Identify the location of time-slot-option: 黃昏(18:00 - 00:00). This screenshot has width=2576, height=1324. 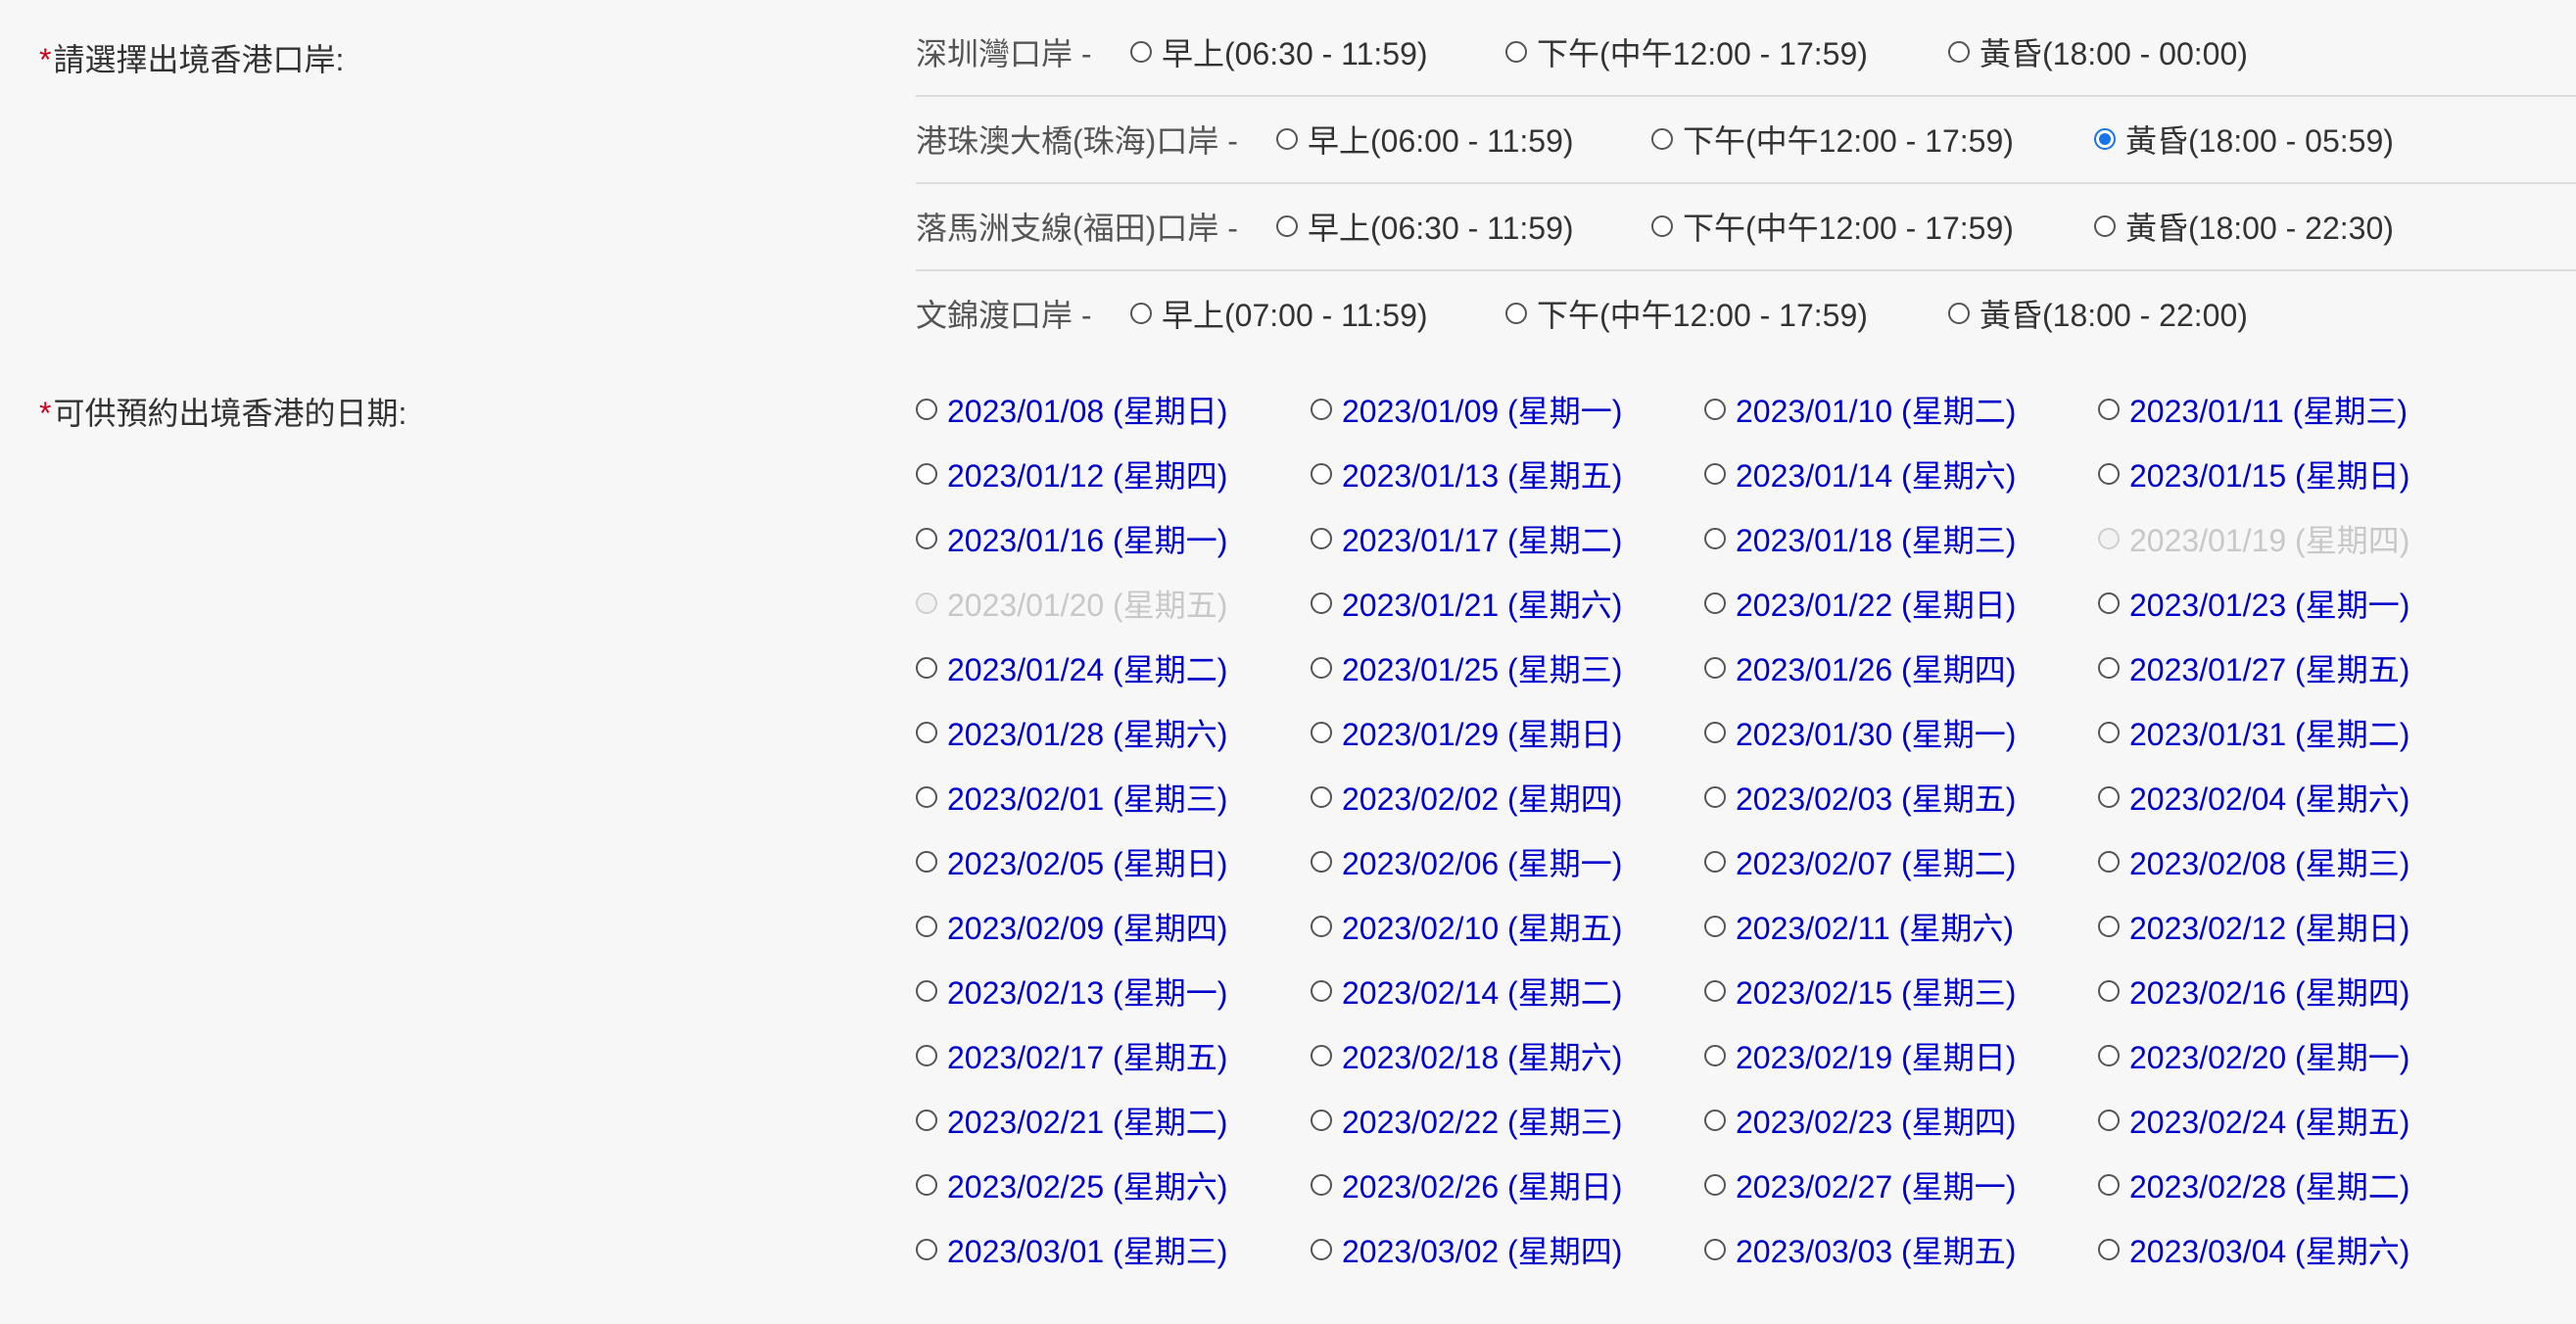
(2098, 51).